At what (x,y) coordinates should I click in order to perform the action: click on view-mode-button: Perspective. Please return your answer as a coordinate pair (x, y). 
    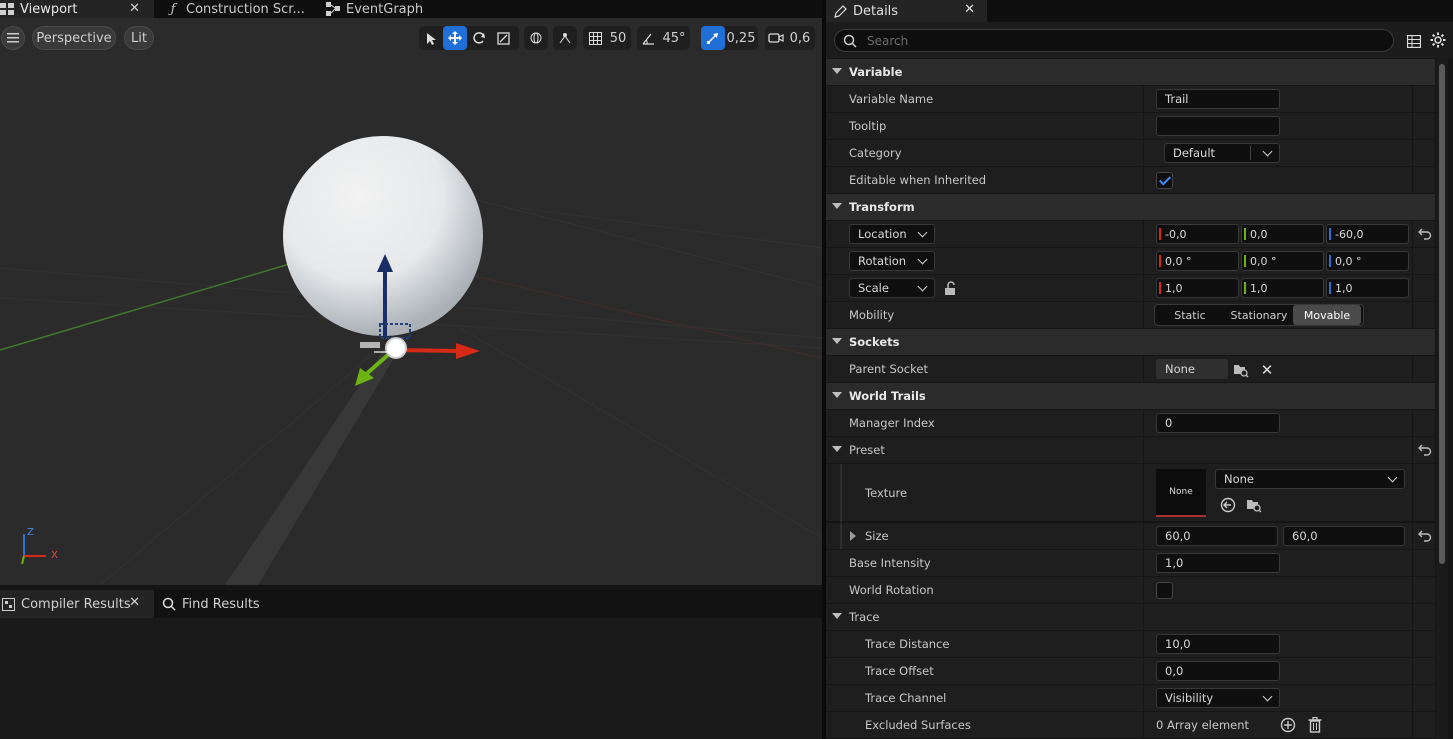
    Looking at the image, I should click on (74, 38).